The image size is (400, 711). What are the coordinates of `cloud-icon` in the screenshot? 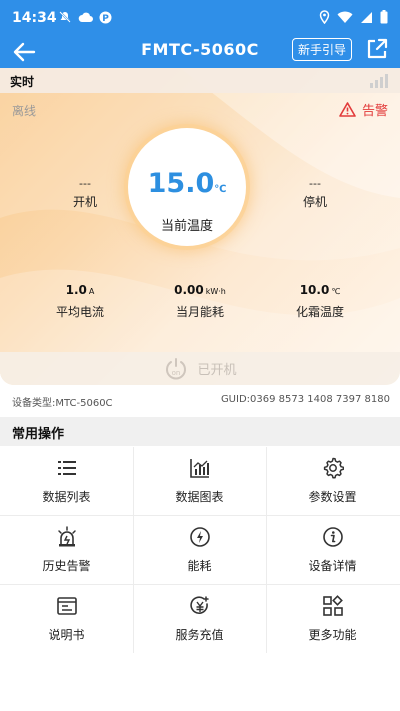 It's located at (85, 17).